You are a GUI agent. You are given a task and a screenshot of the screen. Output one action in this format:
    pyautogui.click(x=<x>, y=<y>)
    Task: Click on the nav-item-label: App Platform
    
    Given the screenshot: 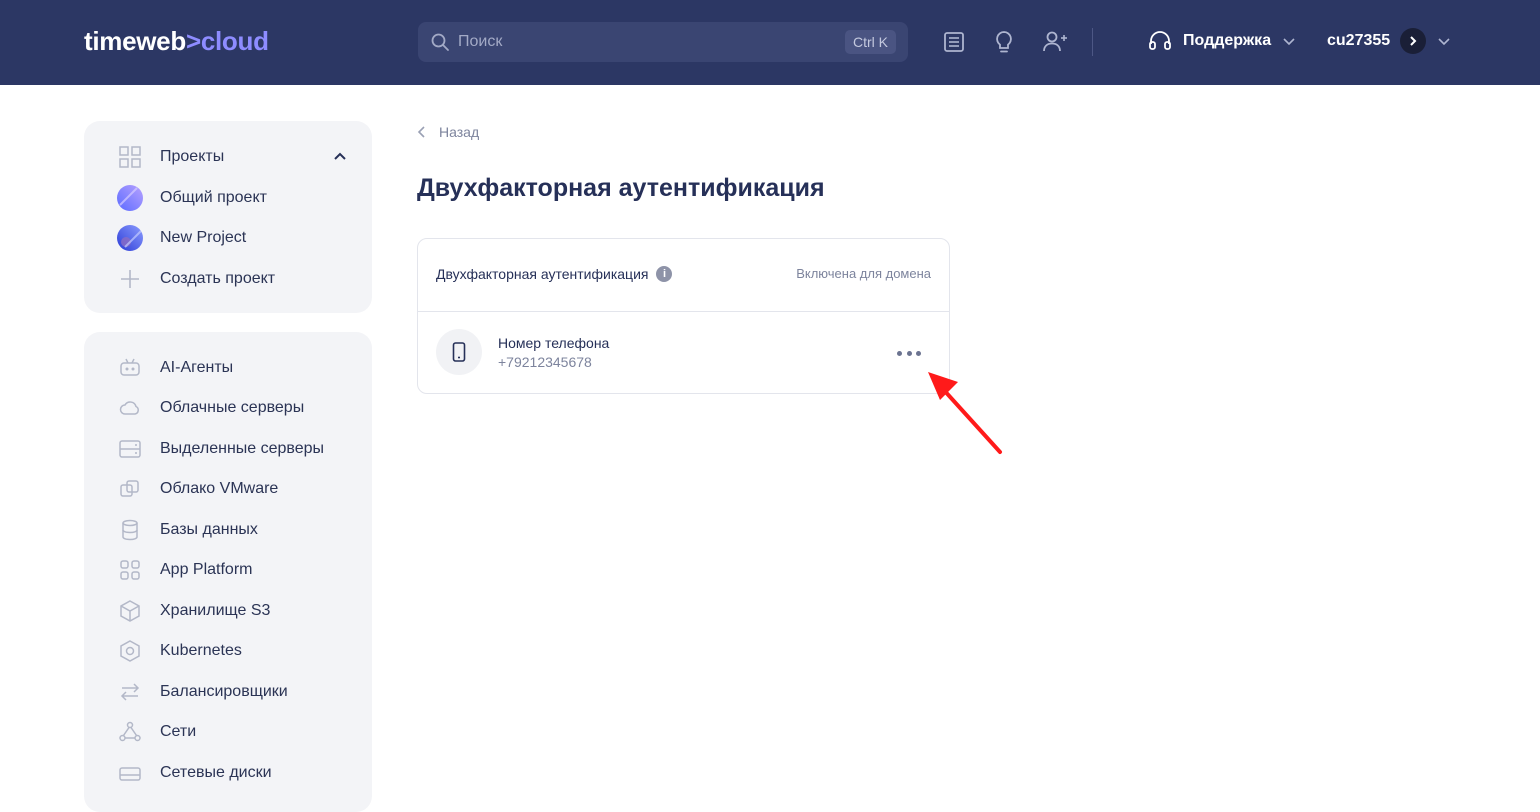 What is the action you would take?
    pyautogui.click(x=206, y=569)
    